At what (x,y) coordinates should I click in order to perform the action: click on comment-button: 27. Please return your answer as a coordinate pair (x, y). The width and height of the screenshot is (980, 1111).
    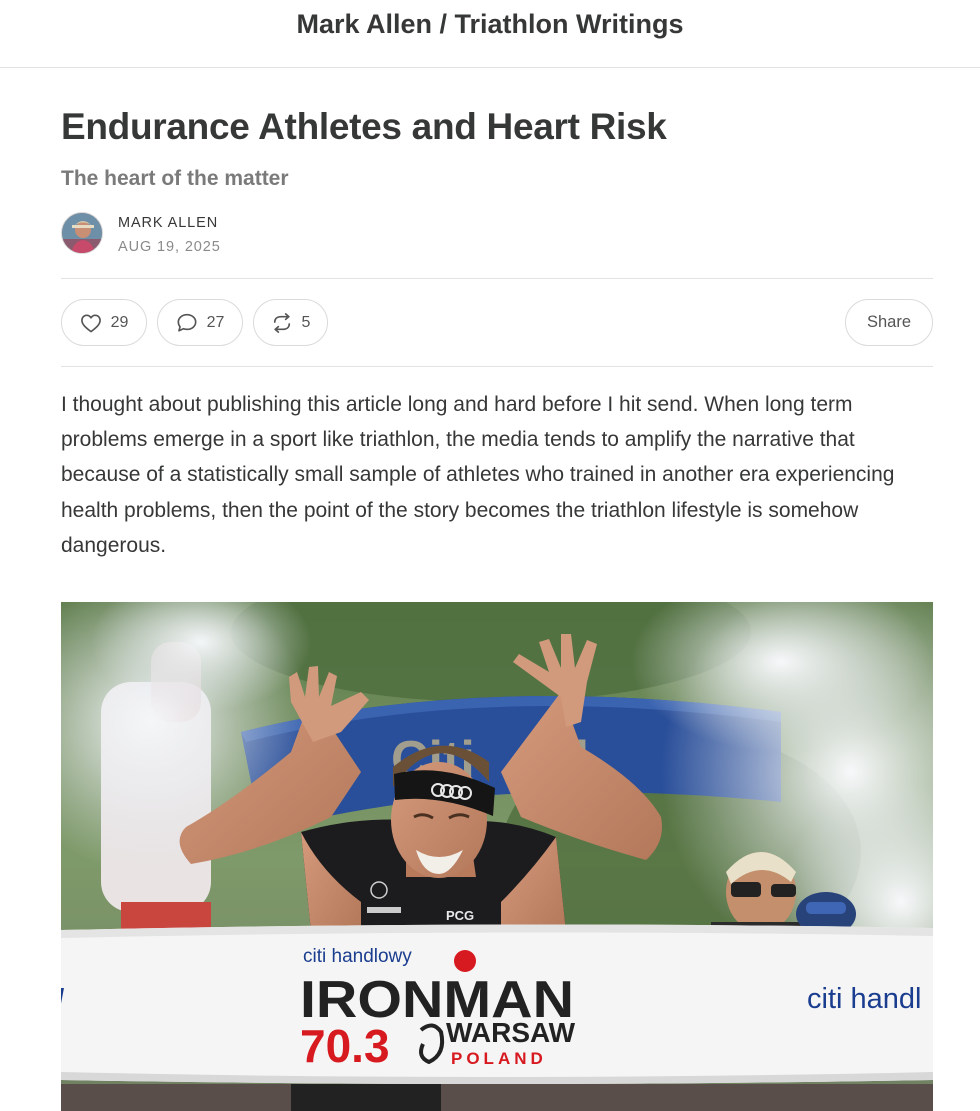
    Looking at the image, I should click on (200, 322).